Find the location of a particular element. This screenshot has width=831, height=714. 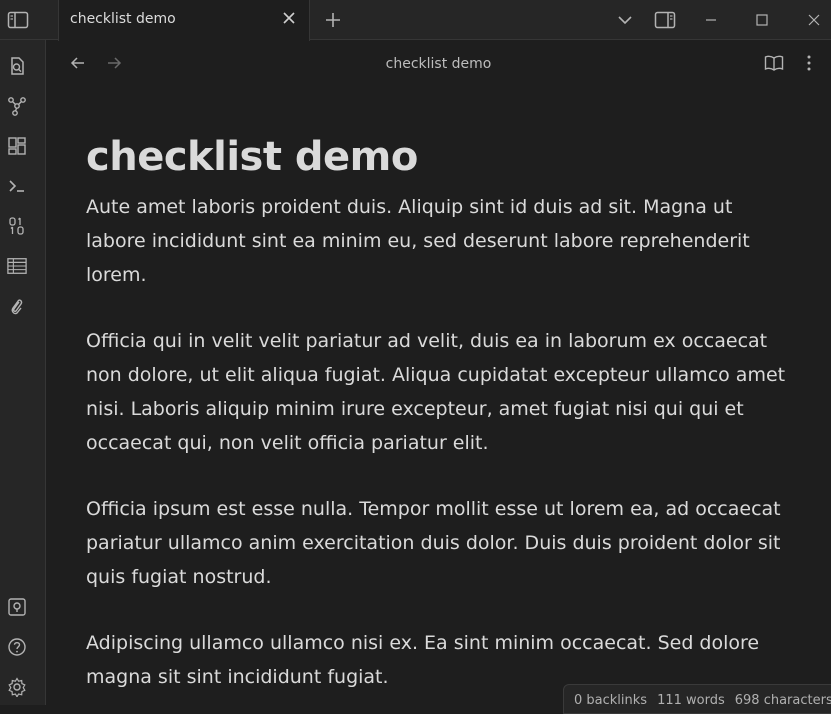

reading-view-icon is located at coordinates (774, 63).